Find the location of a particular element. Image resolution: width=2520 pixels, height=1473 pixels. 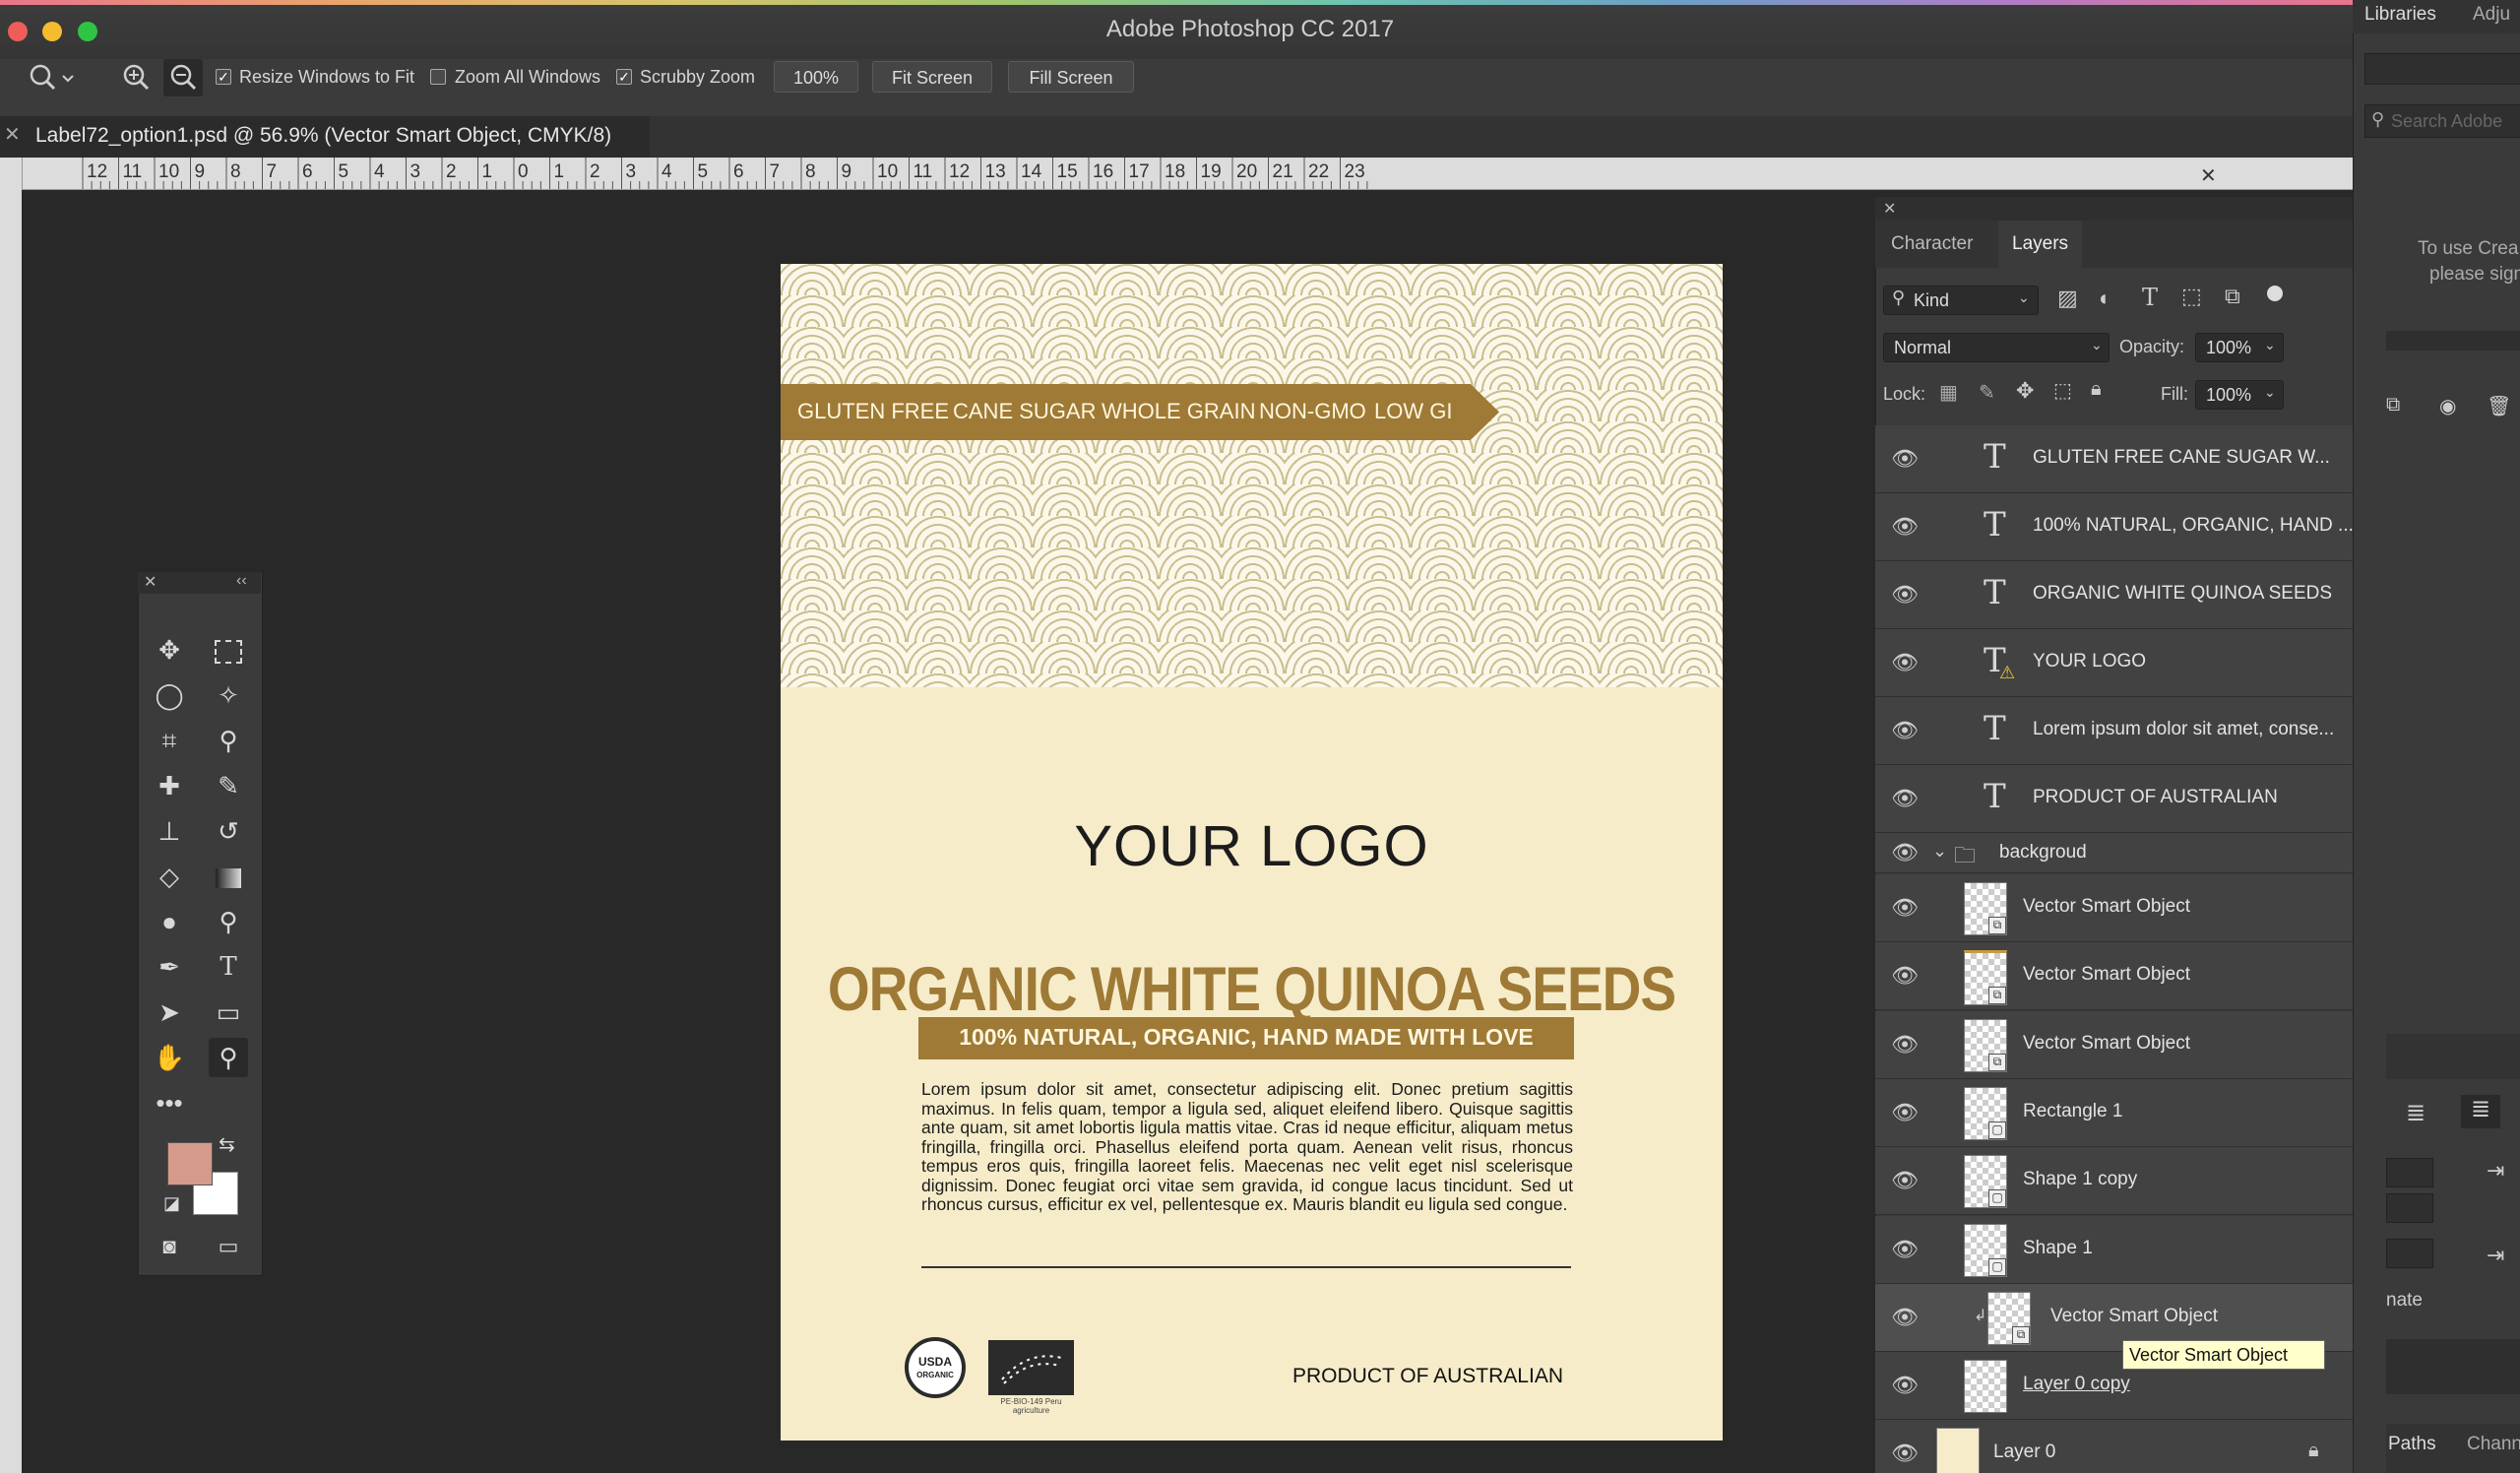

justify-icon: ≣ is located at coordinates (2480, 1111).